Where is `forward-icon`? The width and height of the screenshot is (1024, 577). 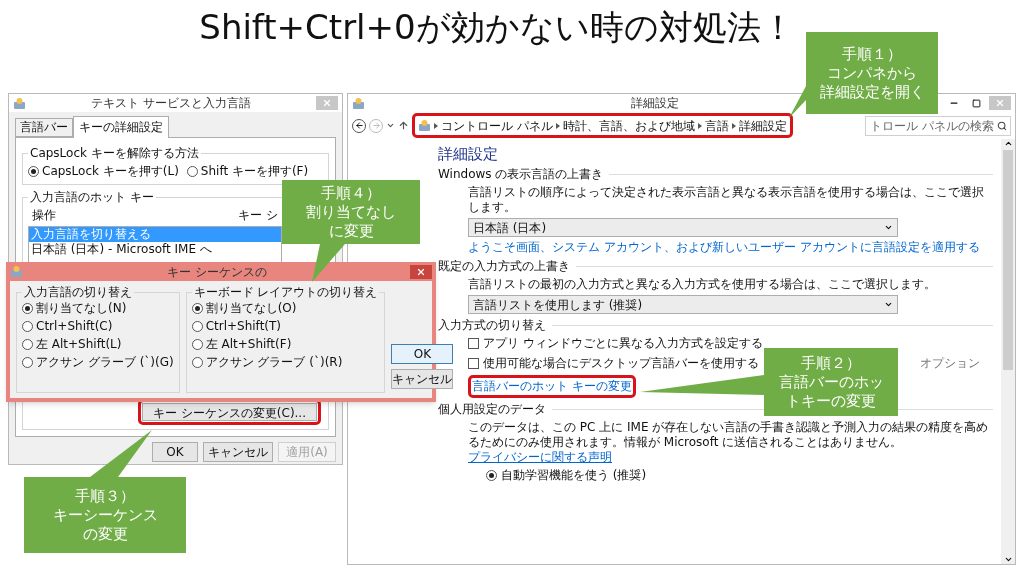
forward-icon is located at coordinates (376, 125).